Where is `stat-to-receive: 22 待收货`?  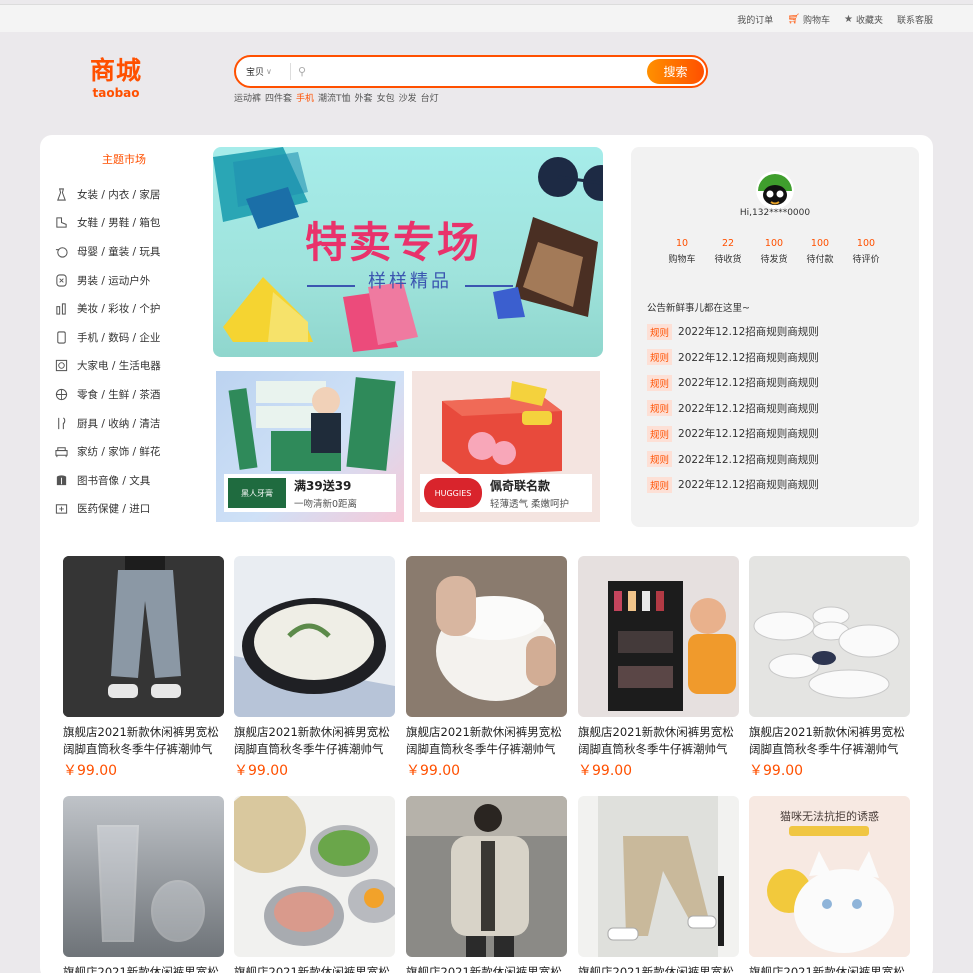 stat-to-receive: 22 待收货 is located at coordinates (728, 251).